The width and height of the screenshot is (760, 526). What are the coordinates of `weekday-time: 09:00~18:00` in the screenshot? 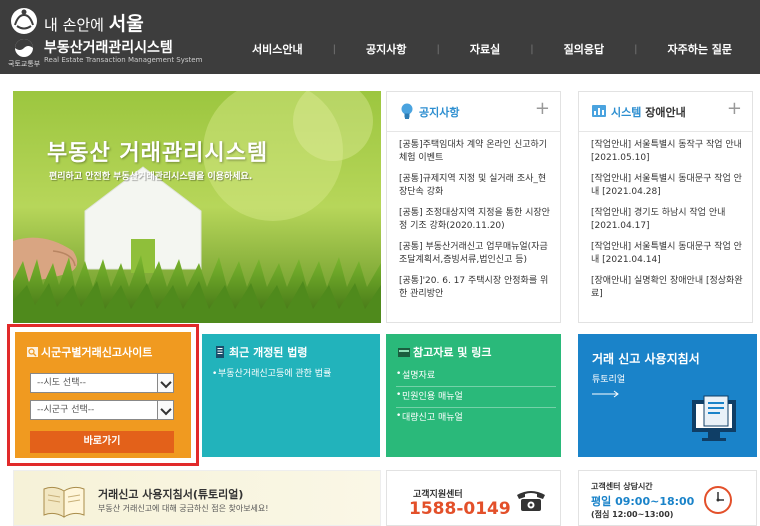 It's located at (655, 501).